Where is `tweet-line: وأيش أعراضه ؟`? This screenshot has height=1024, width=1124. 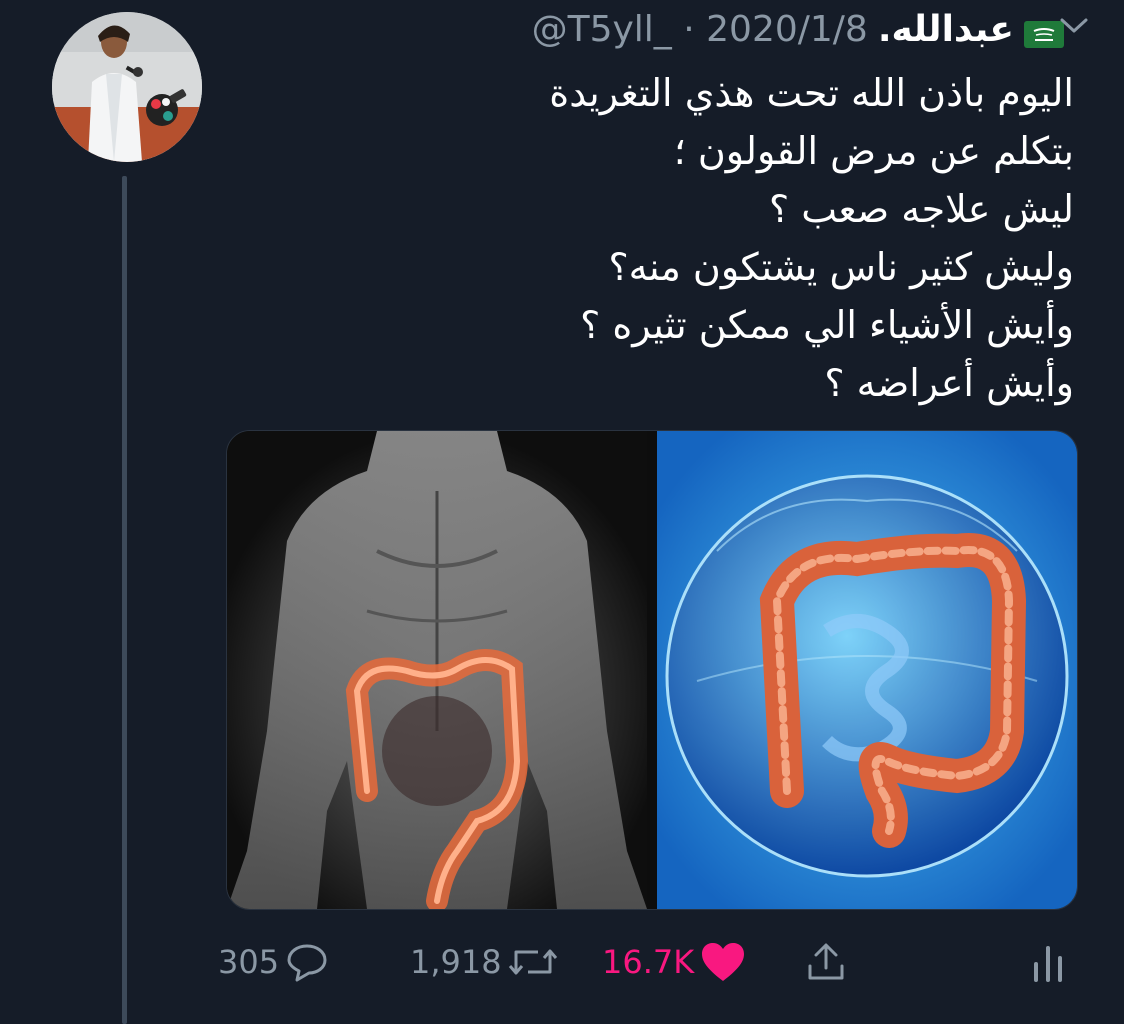
tweet-line: وأيش أعراضه ؟ is located at coordinates (949, 383).